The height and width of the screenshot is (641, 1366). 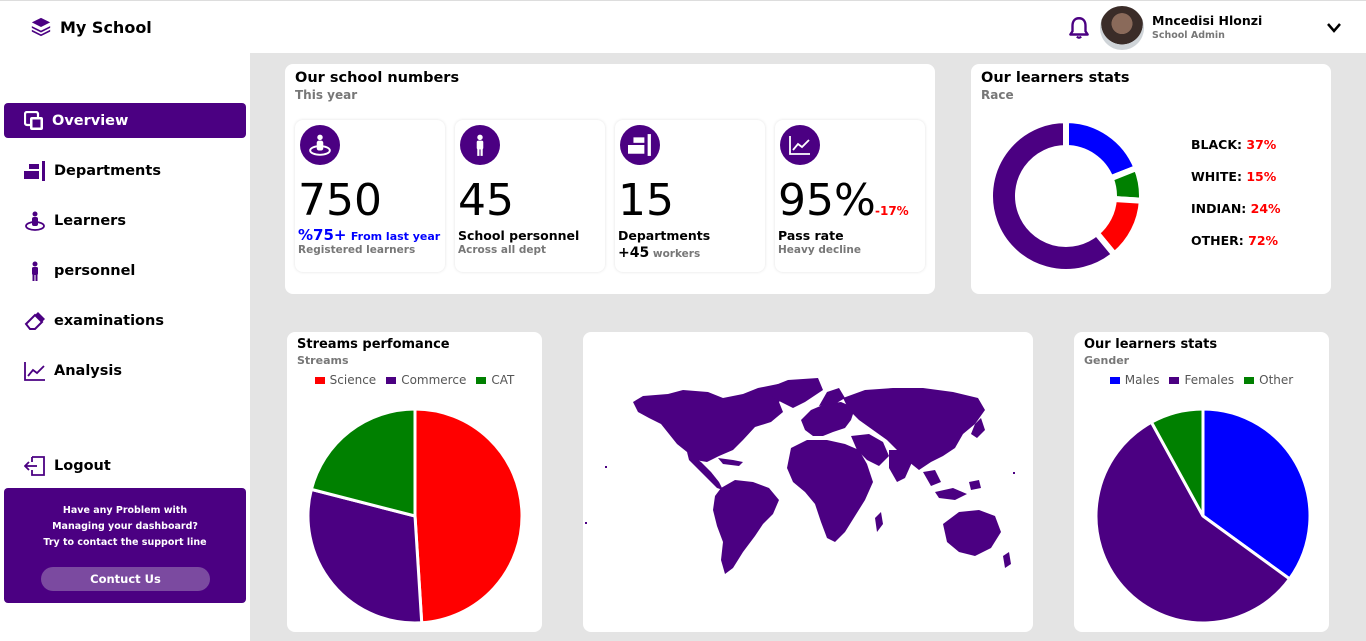 I want to click on sidebar-item-analysis: Analysis, so click(x=125, y=370).